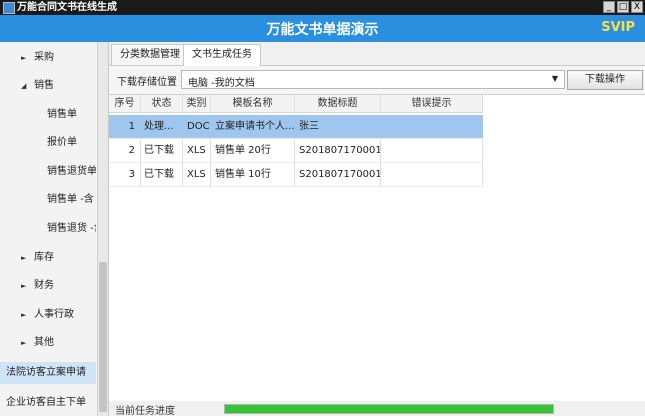 Image resolution: width=645 pixels, height=417 pixels. What do you see at coordinates (253, 150) in the screenshot?
I see `row-template: 销售单 20行` at bounding box center [253, 150].